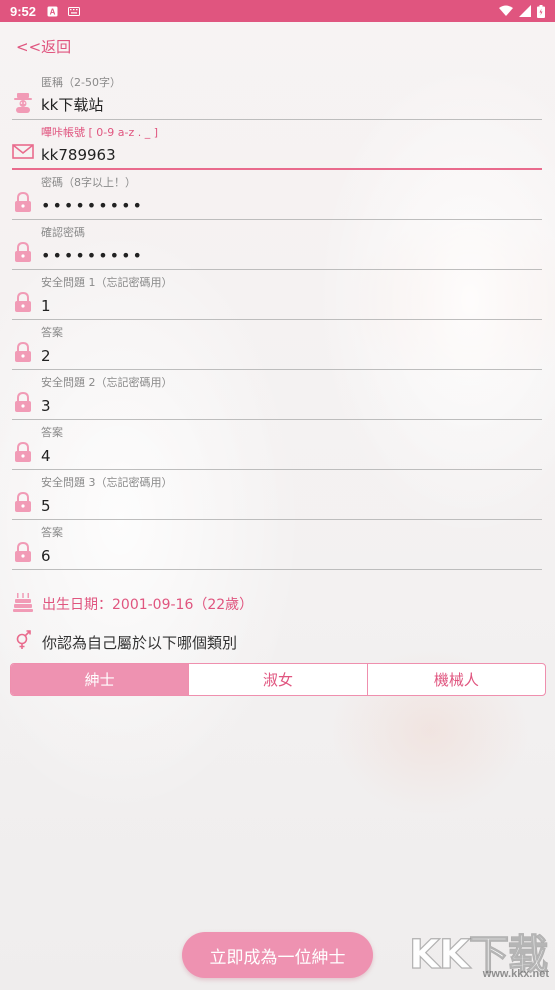 This screenshot has width=555, height=990. Describe the element at coordinates (107, 382) in the screenshot. I see `field-label: 安全問題 2（忘記密碼用）` at that location.